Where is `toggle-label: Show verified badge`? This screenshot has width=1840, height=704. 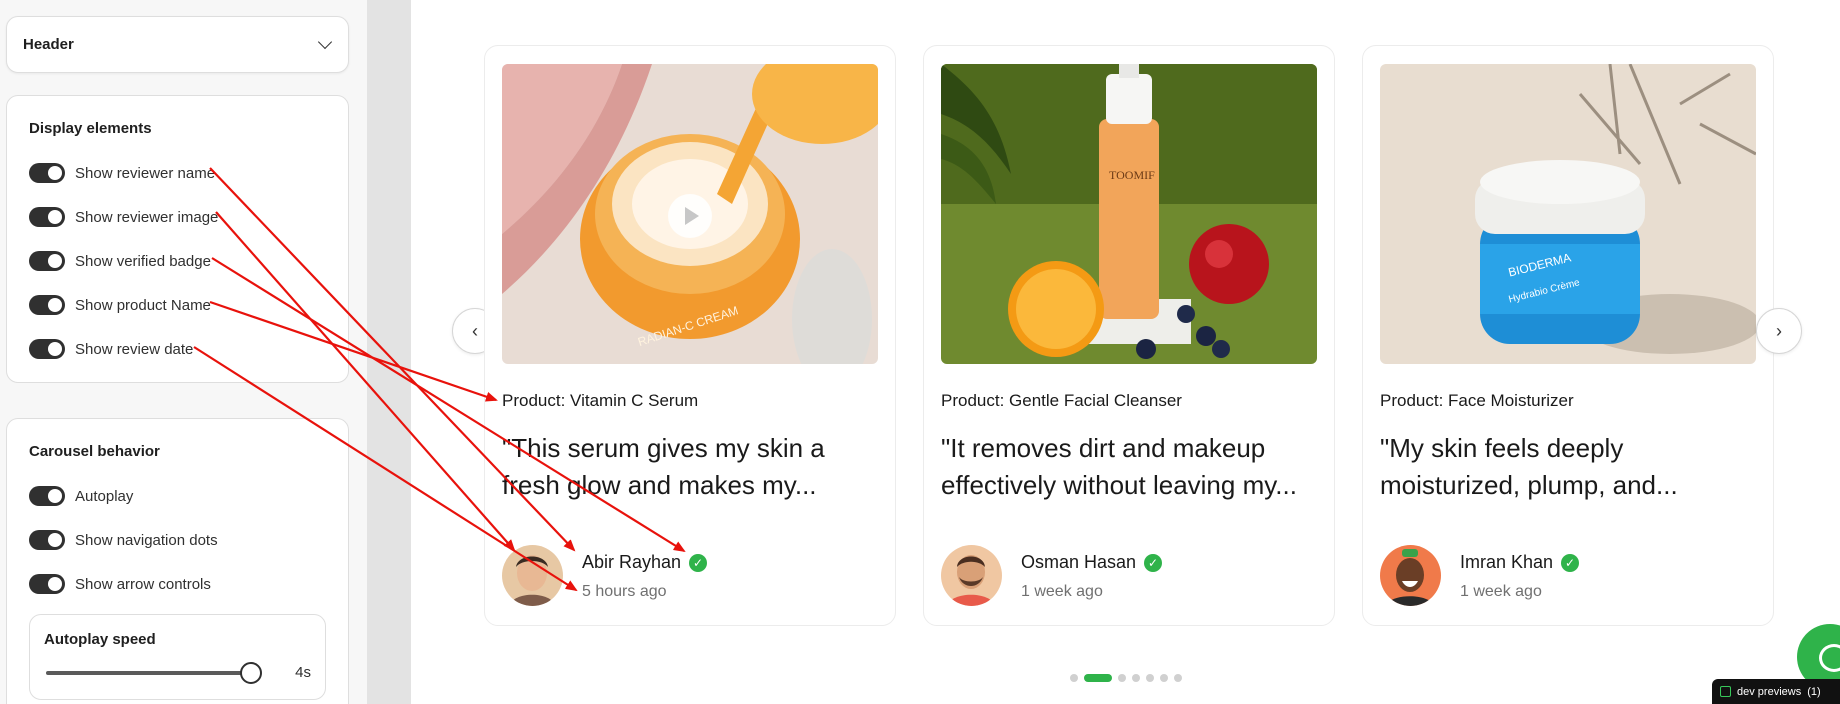
toggle-label: Show verified badge is located at coordinates (143, 261).